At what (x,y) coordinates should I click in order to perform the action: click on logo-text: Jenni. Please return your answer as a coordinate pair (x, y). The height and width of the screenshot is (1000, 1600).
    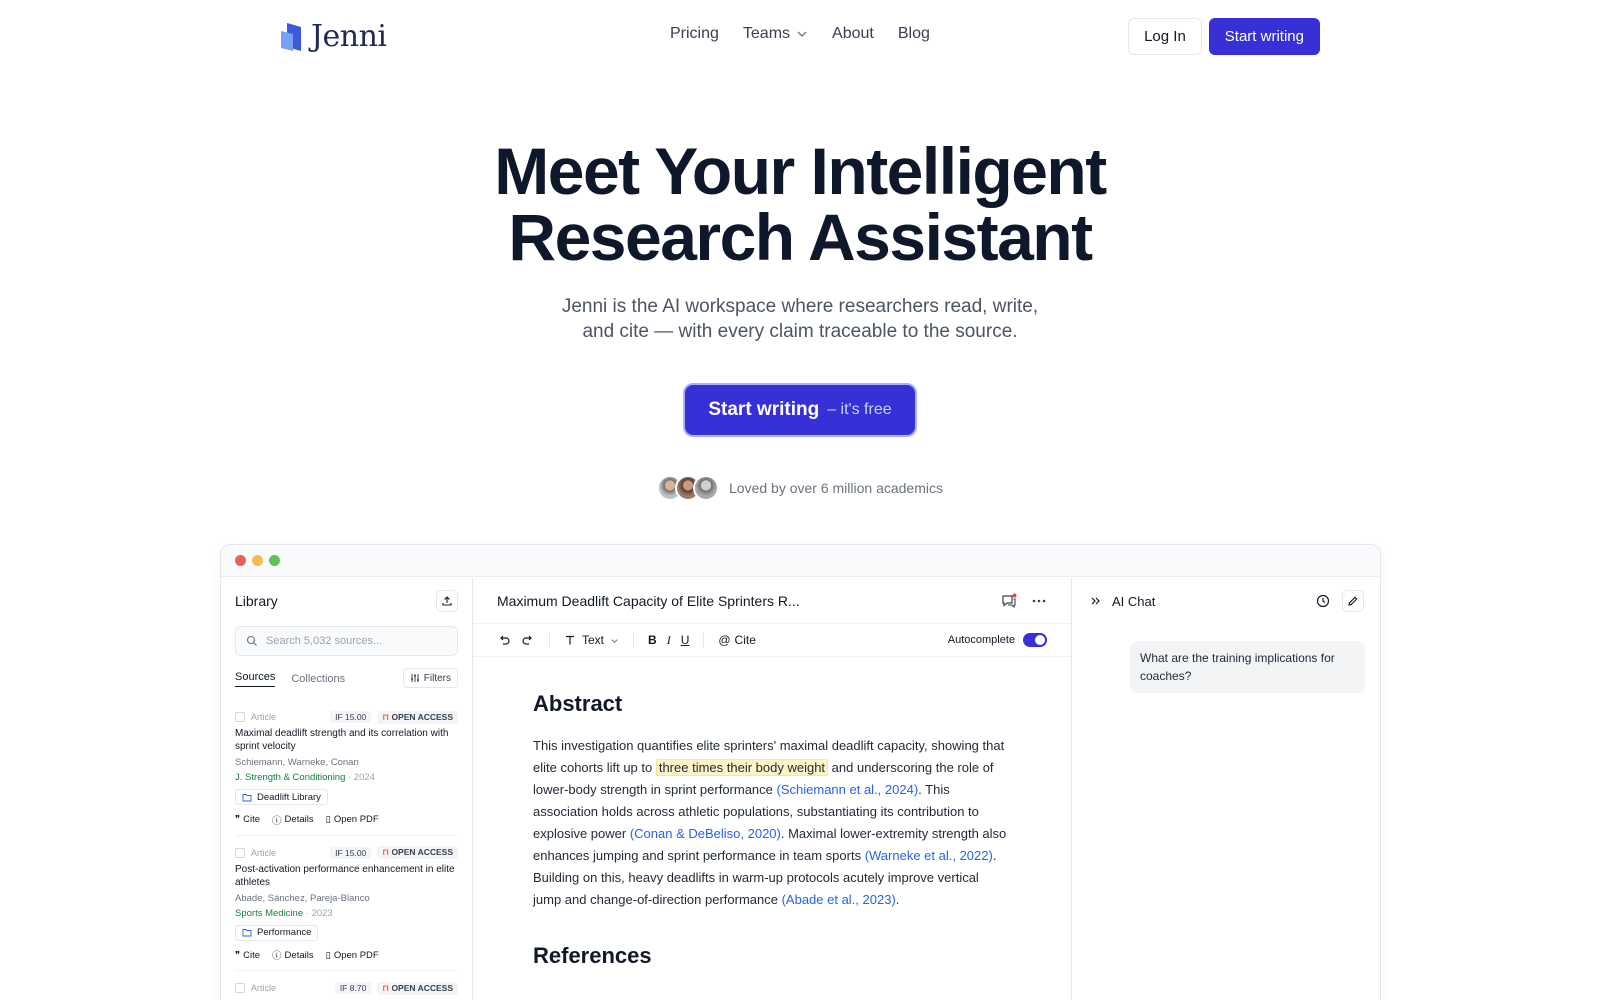
    Looking at the image, I should click on (349, 36).